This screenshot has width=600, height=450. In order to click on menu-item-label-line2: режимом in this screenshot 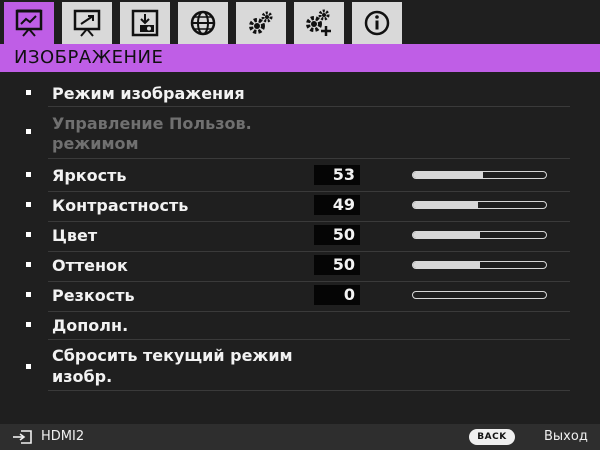, I will do `click(95, 143)`.